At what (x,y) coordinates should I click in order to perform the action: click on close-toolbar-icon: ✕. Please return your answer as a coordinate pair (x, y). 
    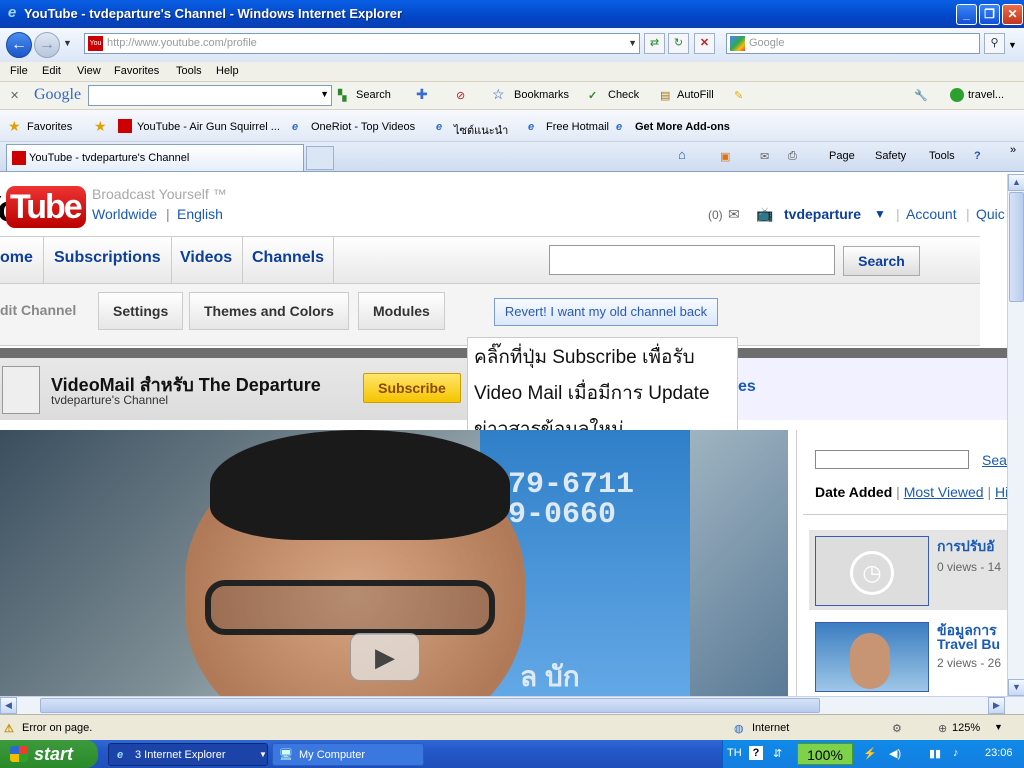
    Looking at the image, I should click on (14, 95).